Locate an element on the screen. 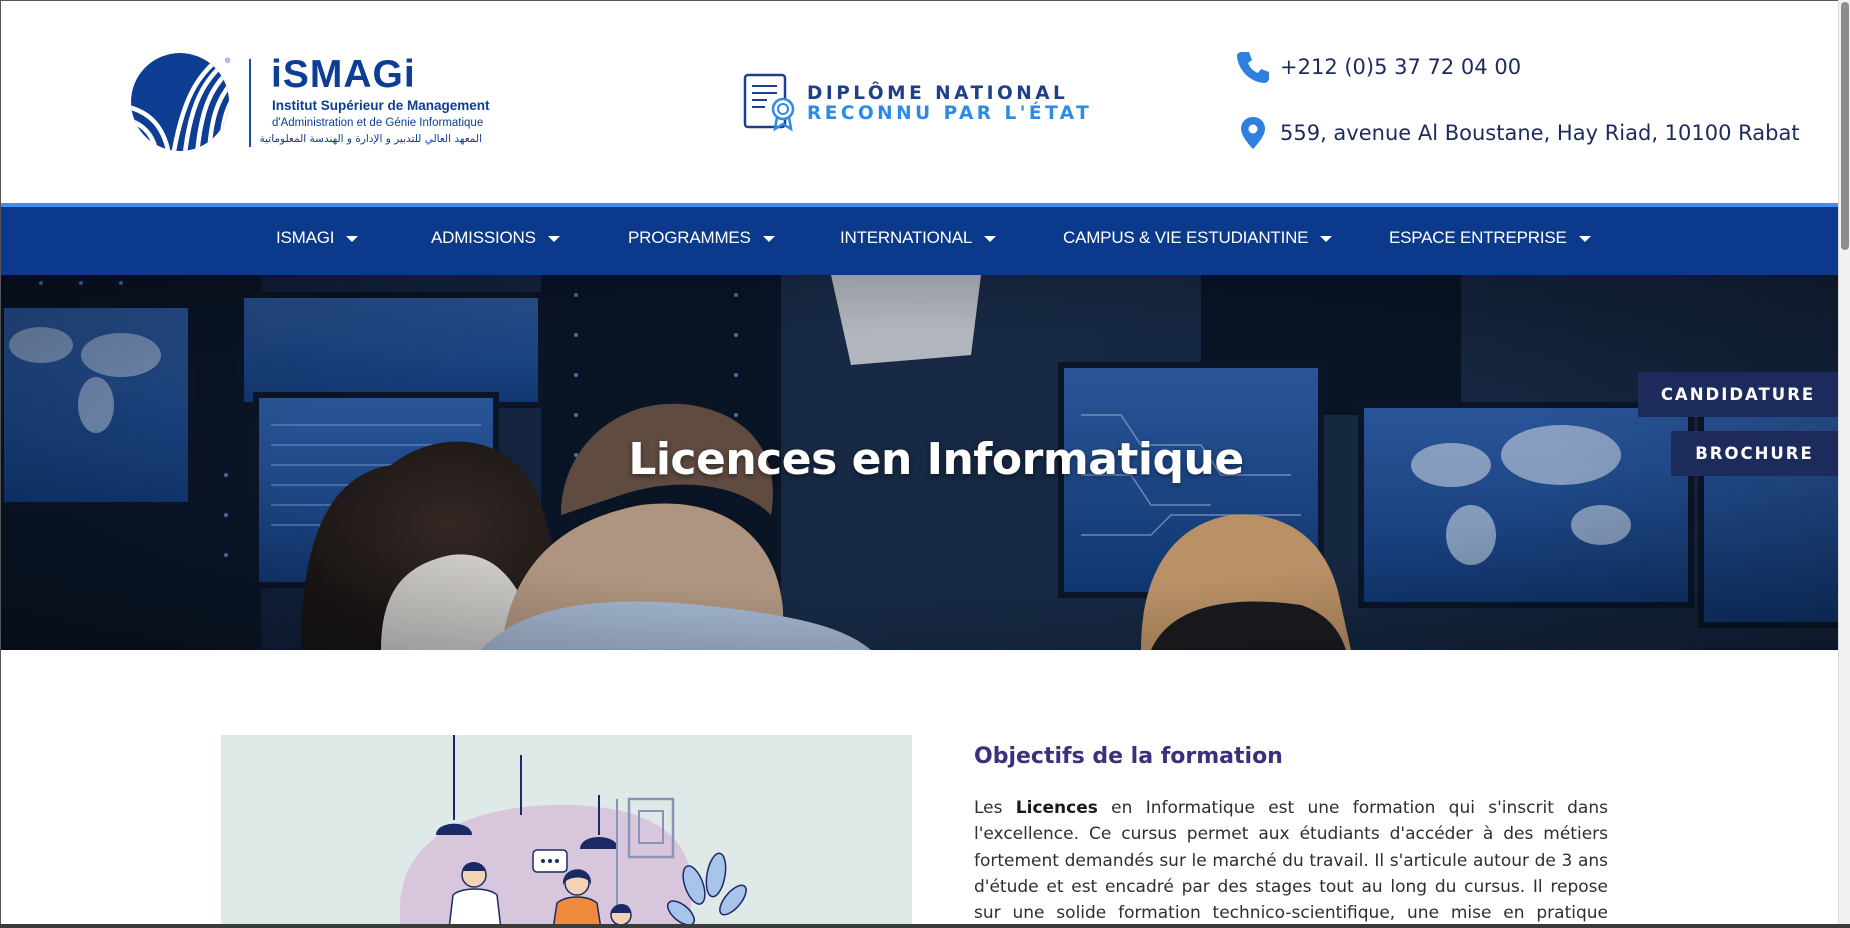 Image resolution: width=1850 pixels, height=928 pixels. map-pin-icon is located at coordinates (1253, 133).